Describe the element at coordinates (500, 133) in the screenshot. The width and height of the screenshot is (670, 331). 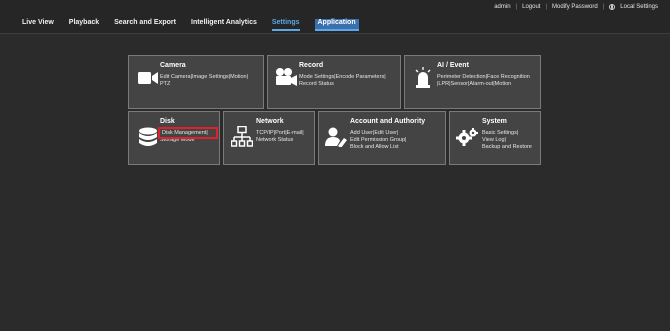
I see `system-link-line1: Basic Settings|` at that location.